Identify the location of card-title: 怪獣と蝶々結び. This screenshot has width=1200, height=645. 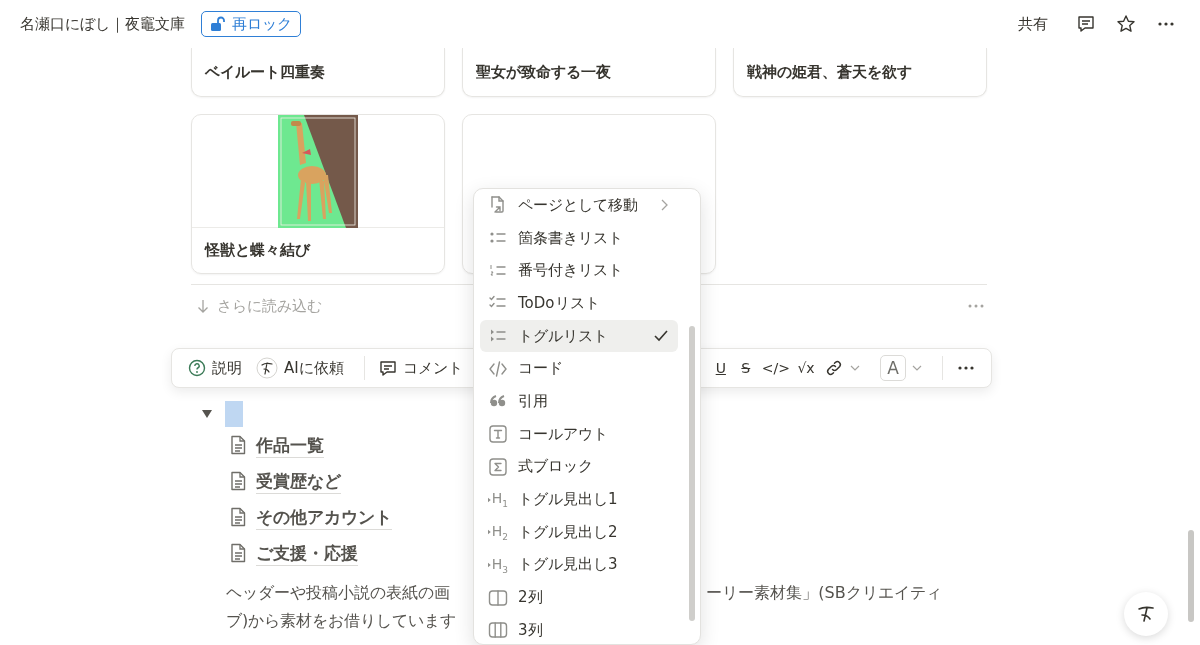
(257, 250).